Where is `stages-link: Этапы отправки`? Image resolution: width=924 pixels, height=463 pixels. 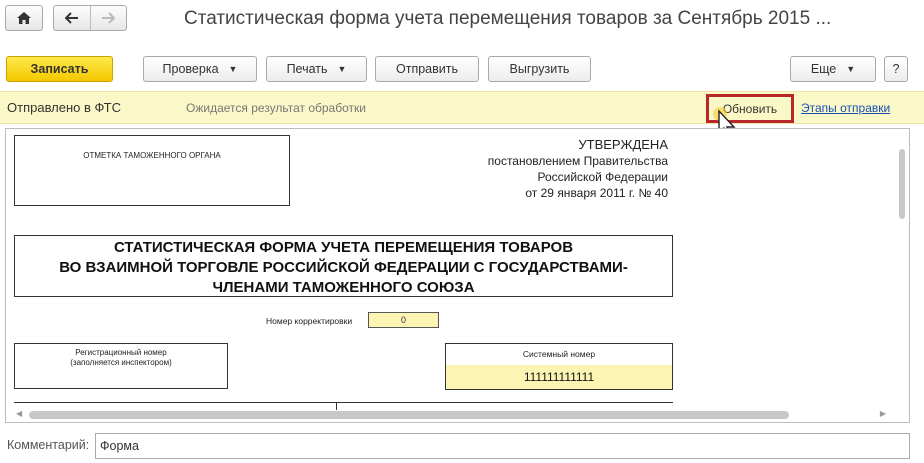
stages-link: Этапы отправки is located at coordinates (845, 108).